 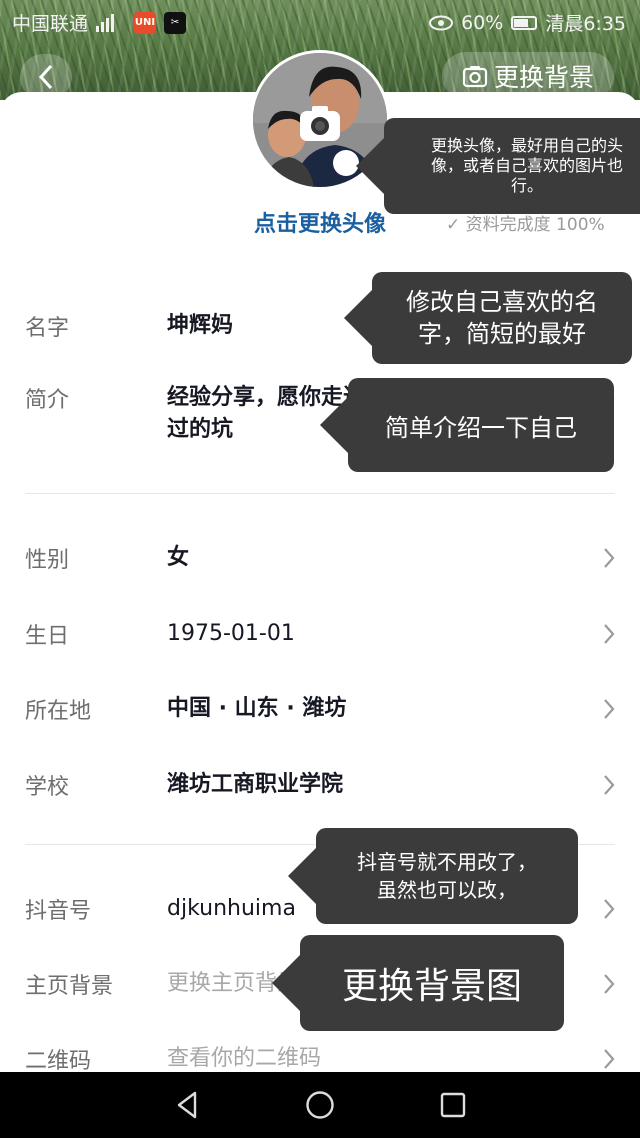 What do you see at coordinates (585, 24) in the screenshot?
I see `clock: 清晨6:35` at bounding box center [585, 24].